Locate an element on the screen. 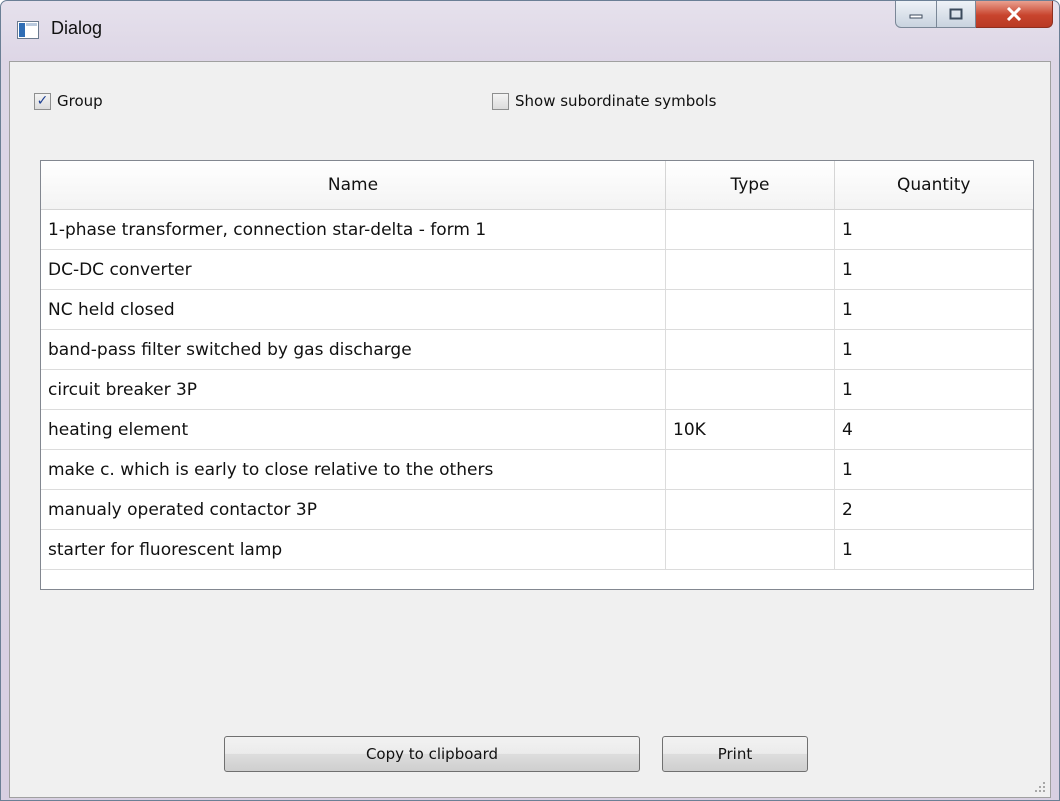  cell-name: heating element is located at coordinates (353, 429).